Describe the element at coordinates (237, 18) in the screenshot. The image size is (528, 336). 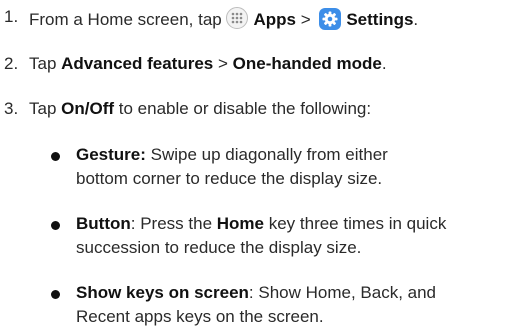
I see `apps-grid-icon` at that location.